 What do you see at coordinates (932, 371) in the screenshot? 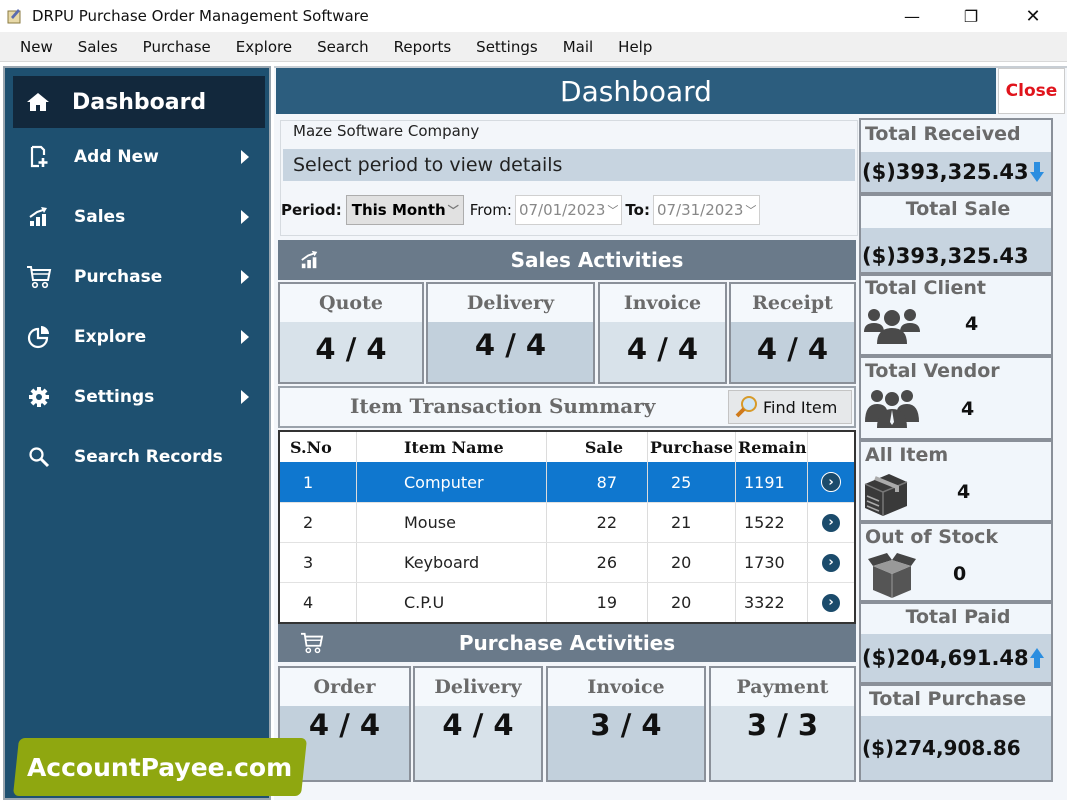
I see `card-label: Total Vendor` at bounding box center [932, 371].